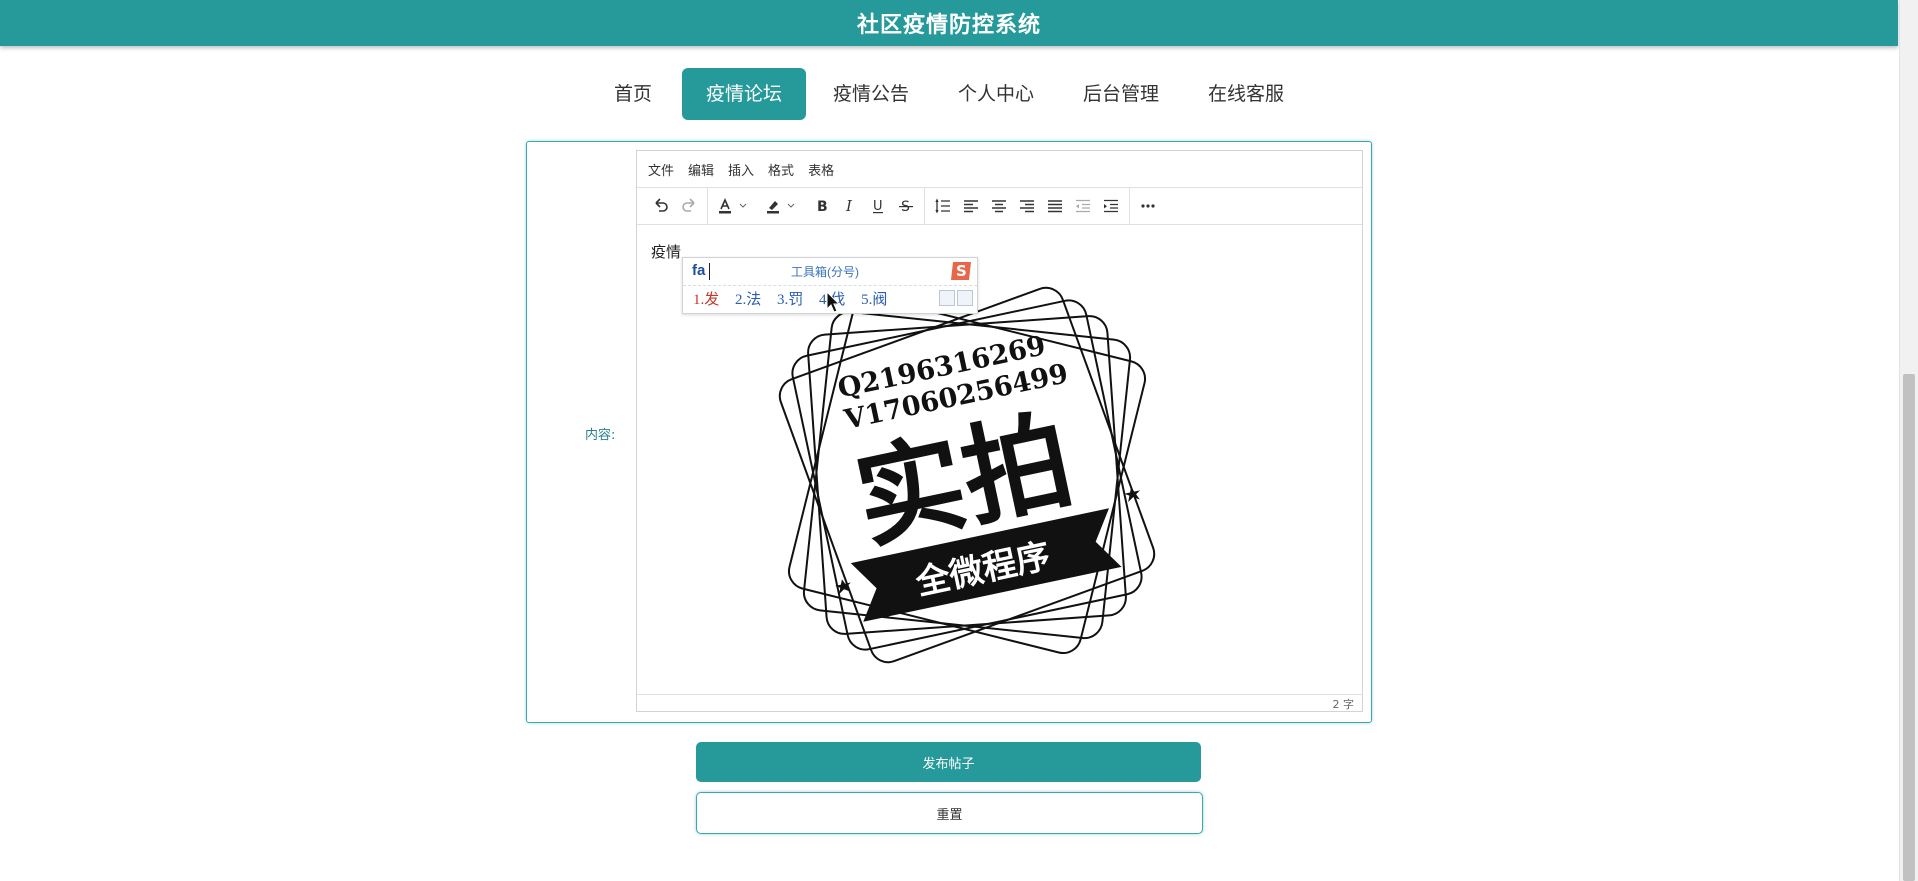 This screenshot has width=1918, height=881. What do you see at coordinates (741, 169) in the screenshot?
I see `menu-insert: 插入` at bounding box center [741, 169].